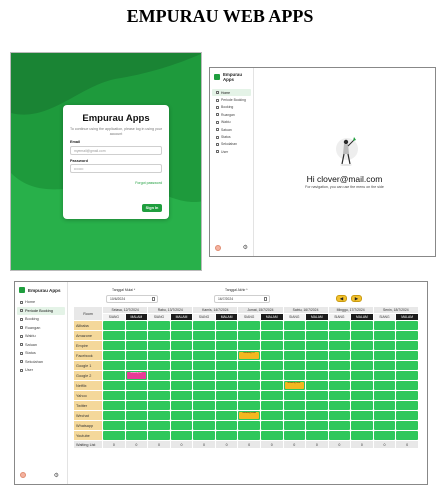 The image size is (440, 495). Describe the element at coordinates (41, 353) in the screenshot. I see `sidebar-item-status: Status` at that location.